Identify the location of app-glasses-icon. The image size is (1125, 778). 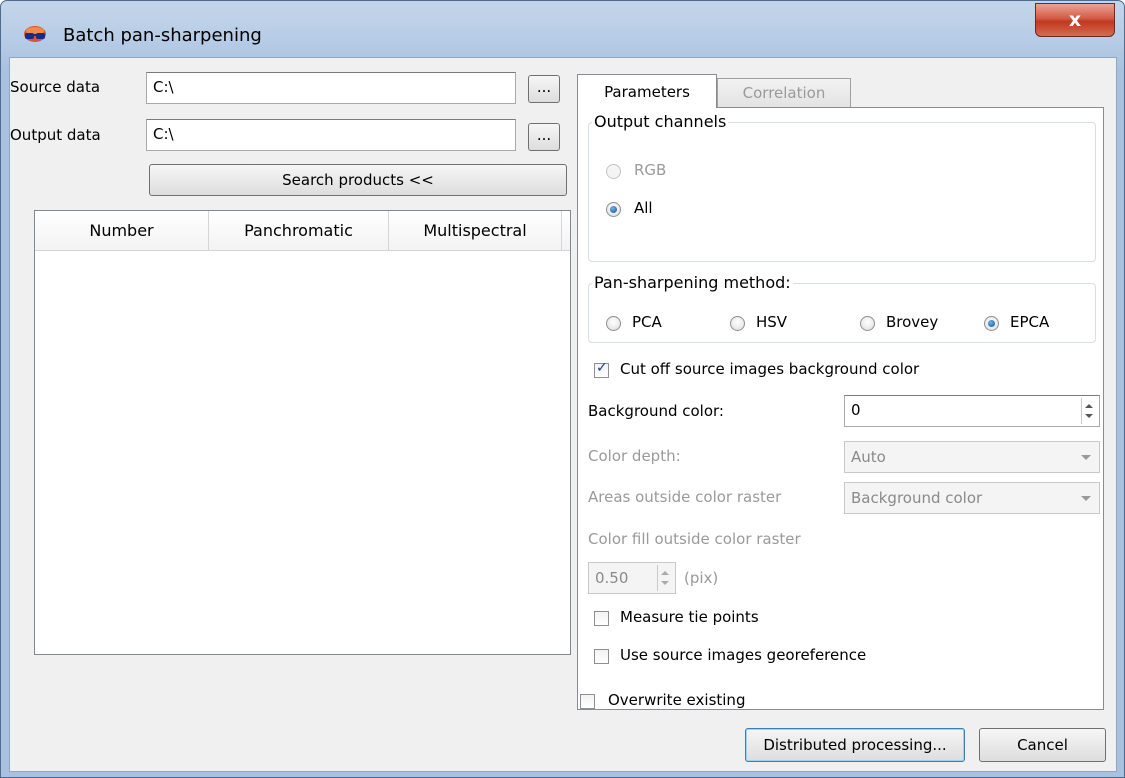
(35, 34).